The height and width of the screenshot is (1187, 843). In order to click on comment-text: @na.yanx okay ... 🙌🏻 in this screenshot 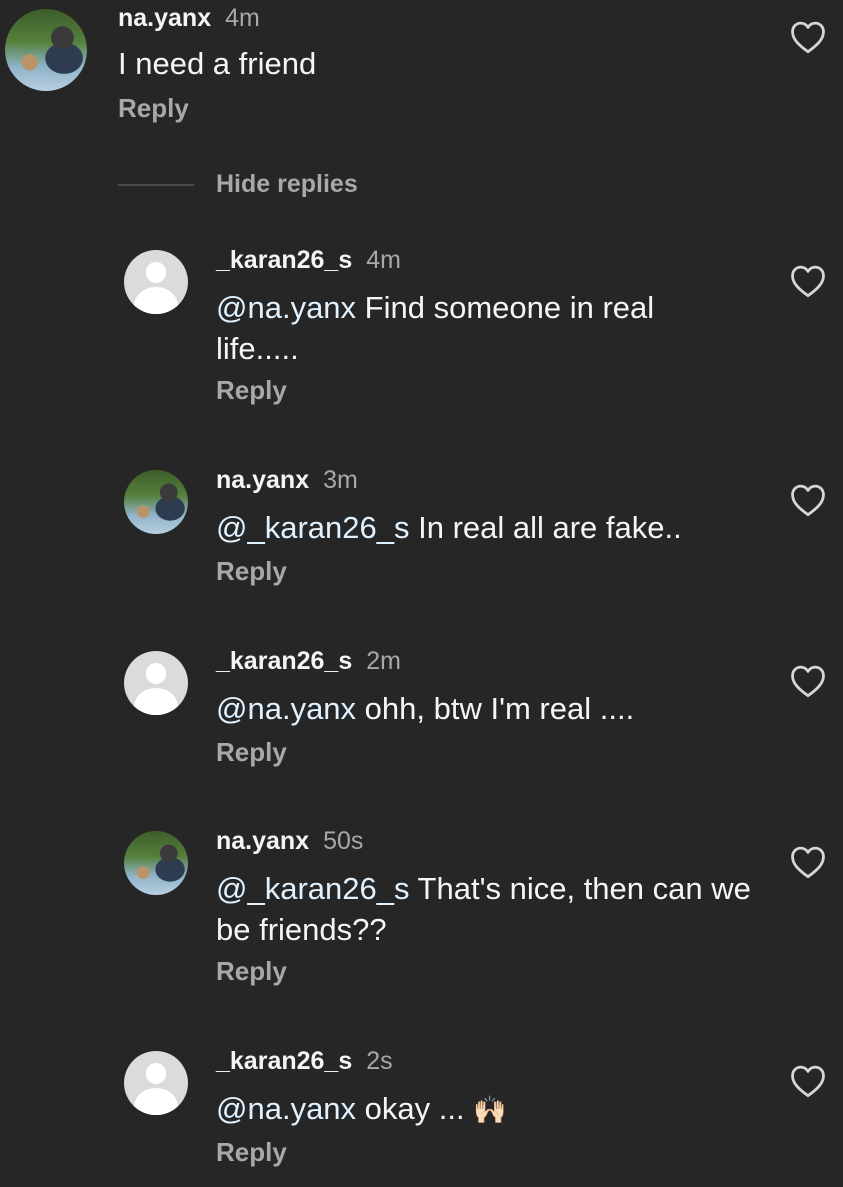, I will do `click(496, 1109)`.